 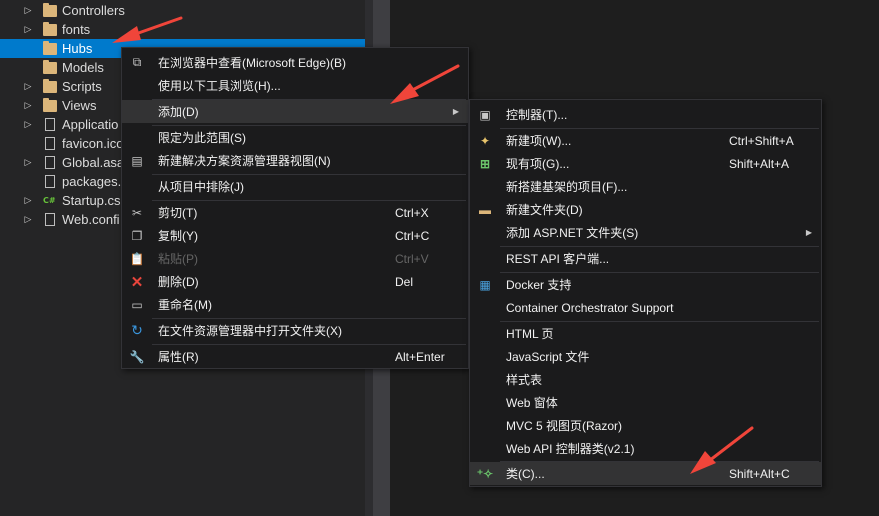 I want to click on submenu-item-new-item: ✦ 新建项(W)... Ctrl+Shift+A, so click(x=645, y=140).